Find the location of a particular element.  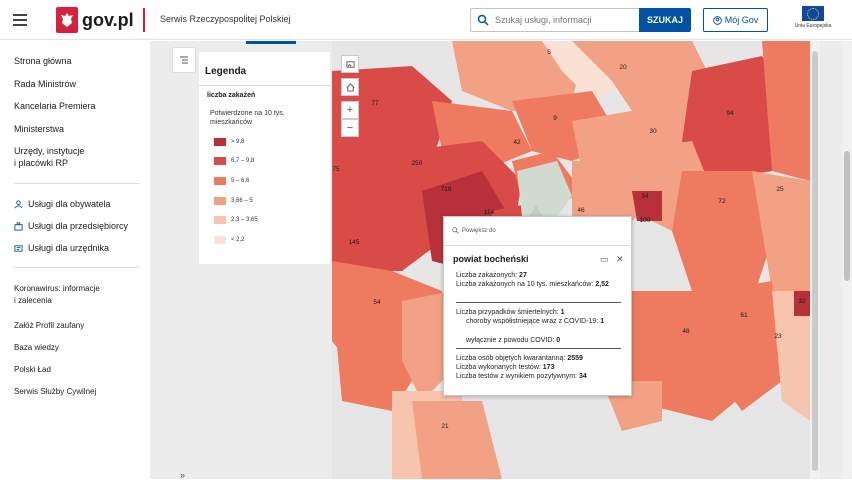

sidebar-item-citizen: Usługi dla obywatela is located at coordinates (62, 204).